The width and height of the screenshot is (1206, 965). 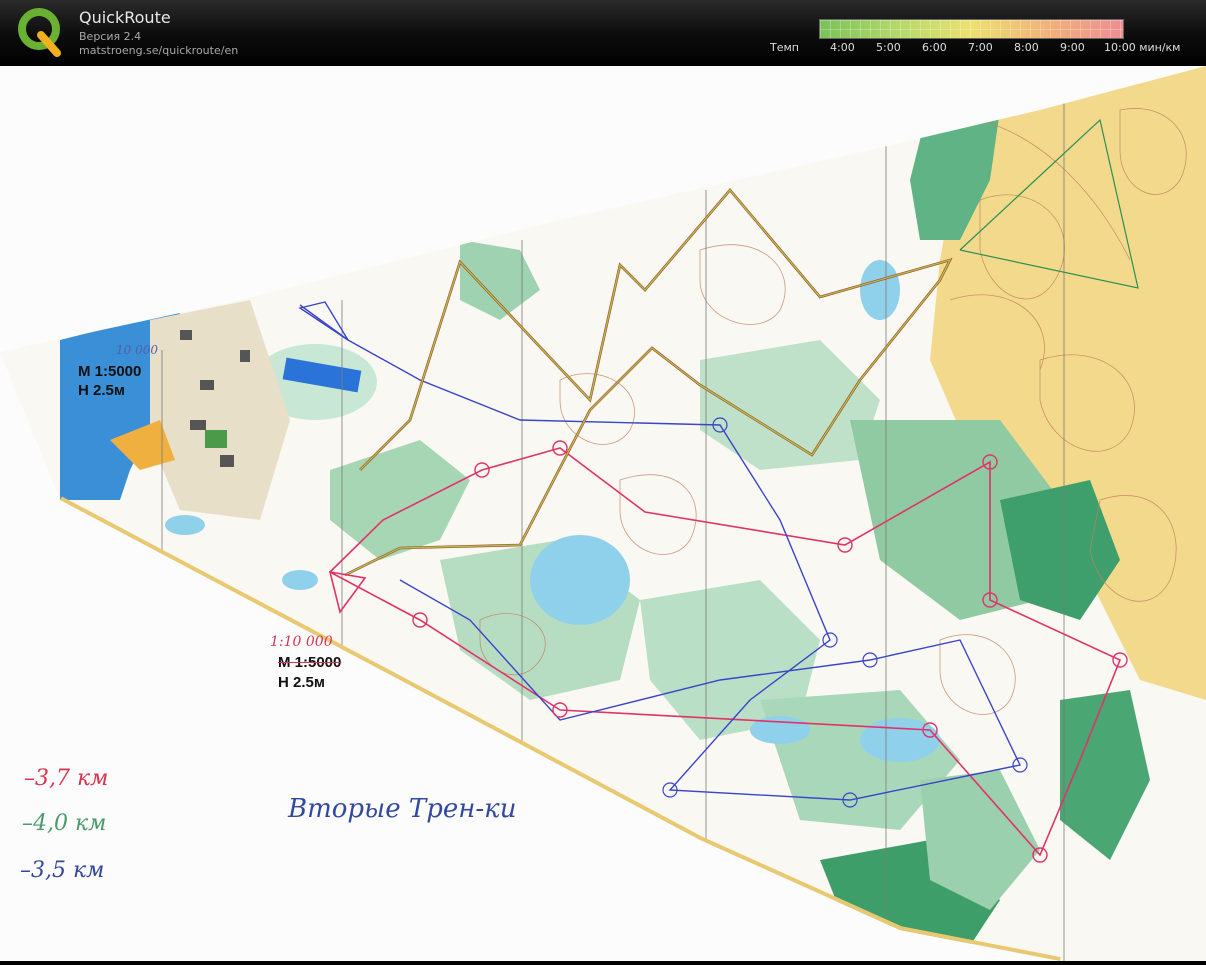 I want to click on pace-label: Темп, so click(x=784, y=47).